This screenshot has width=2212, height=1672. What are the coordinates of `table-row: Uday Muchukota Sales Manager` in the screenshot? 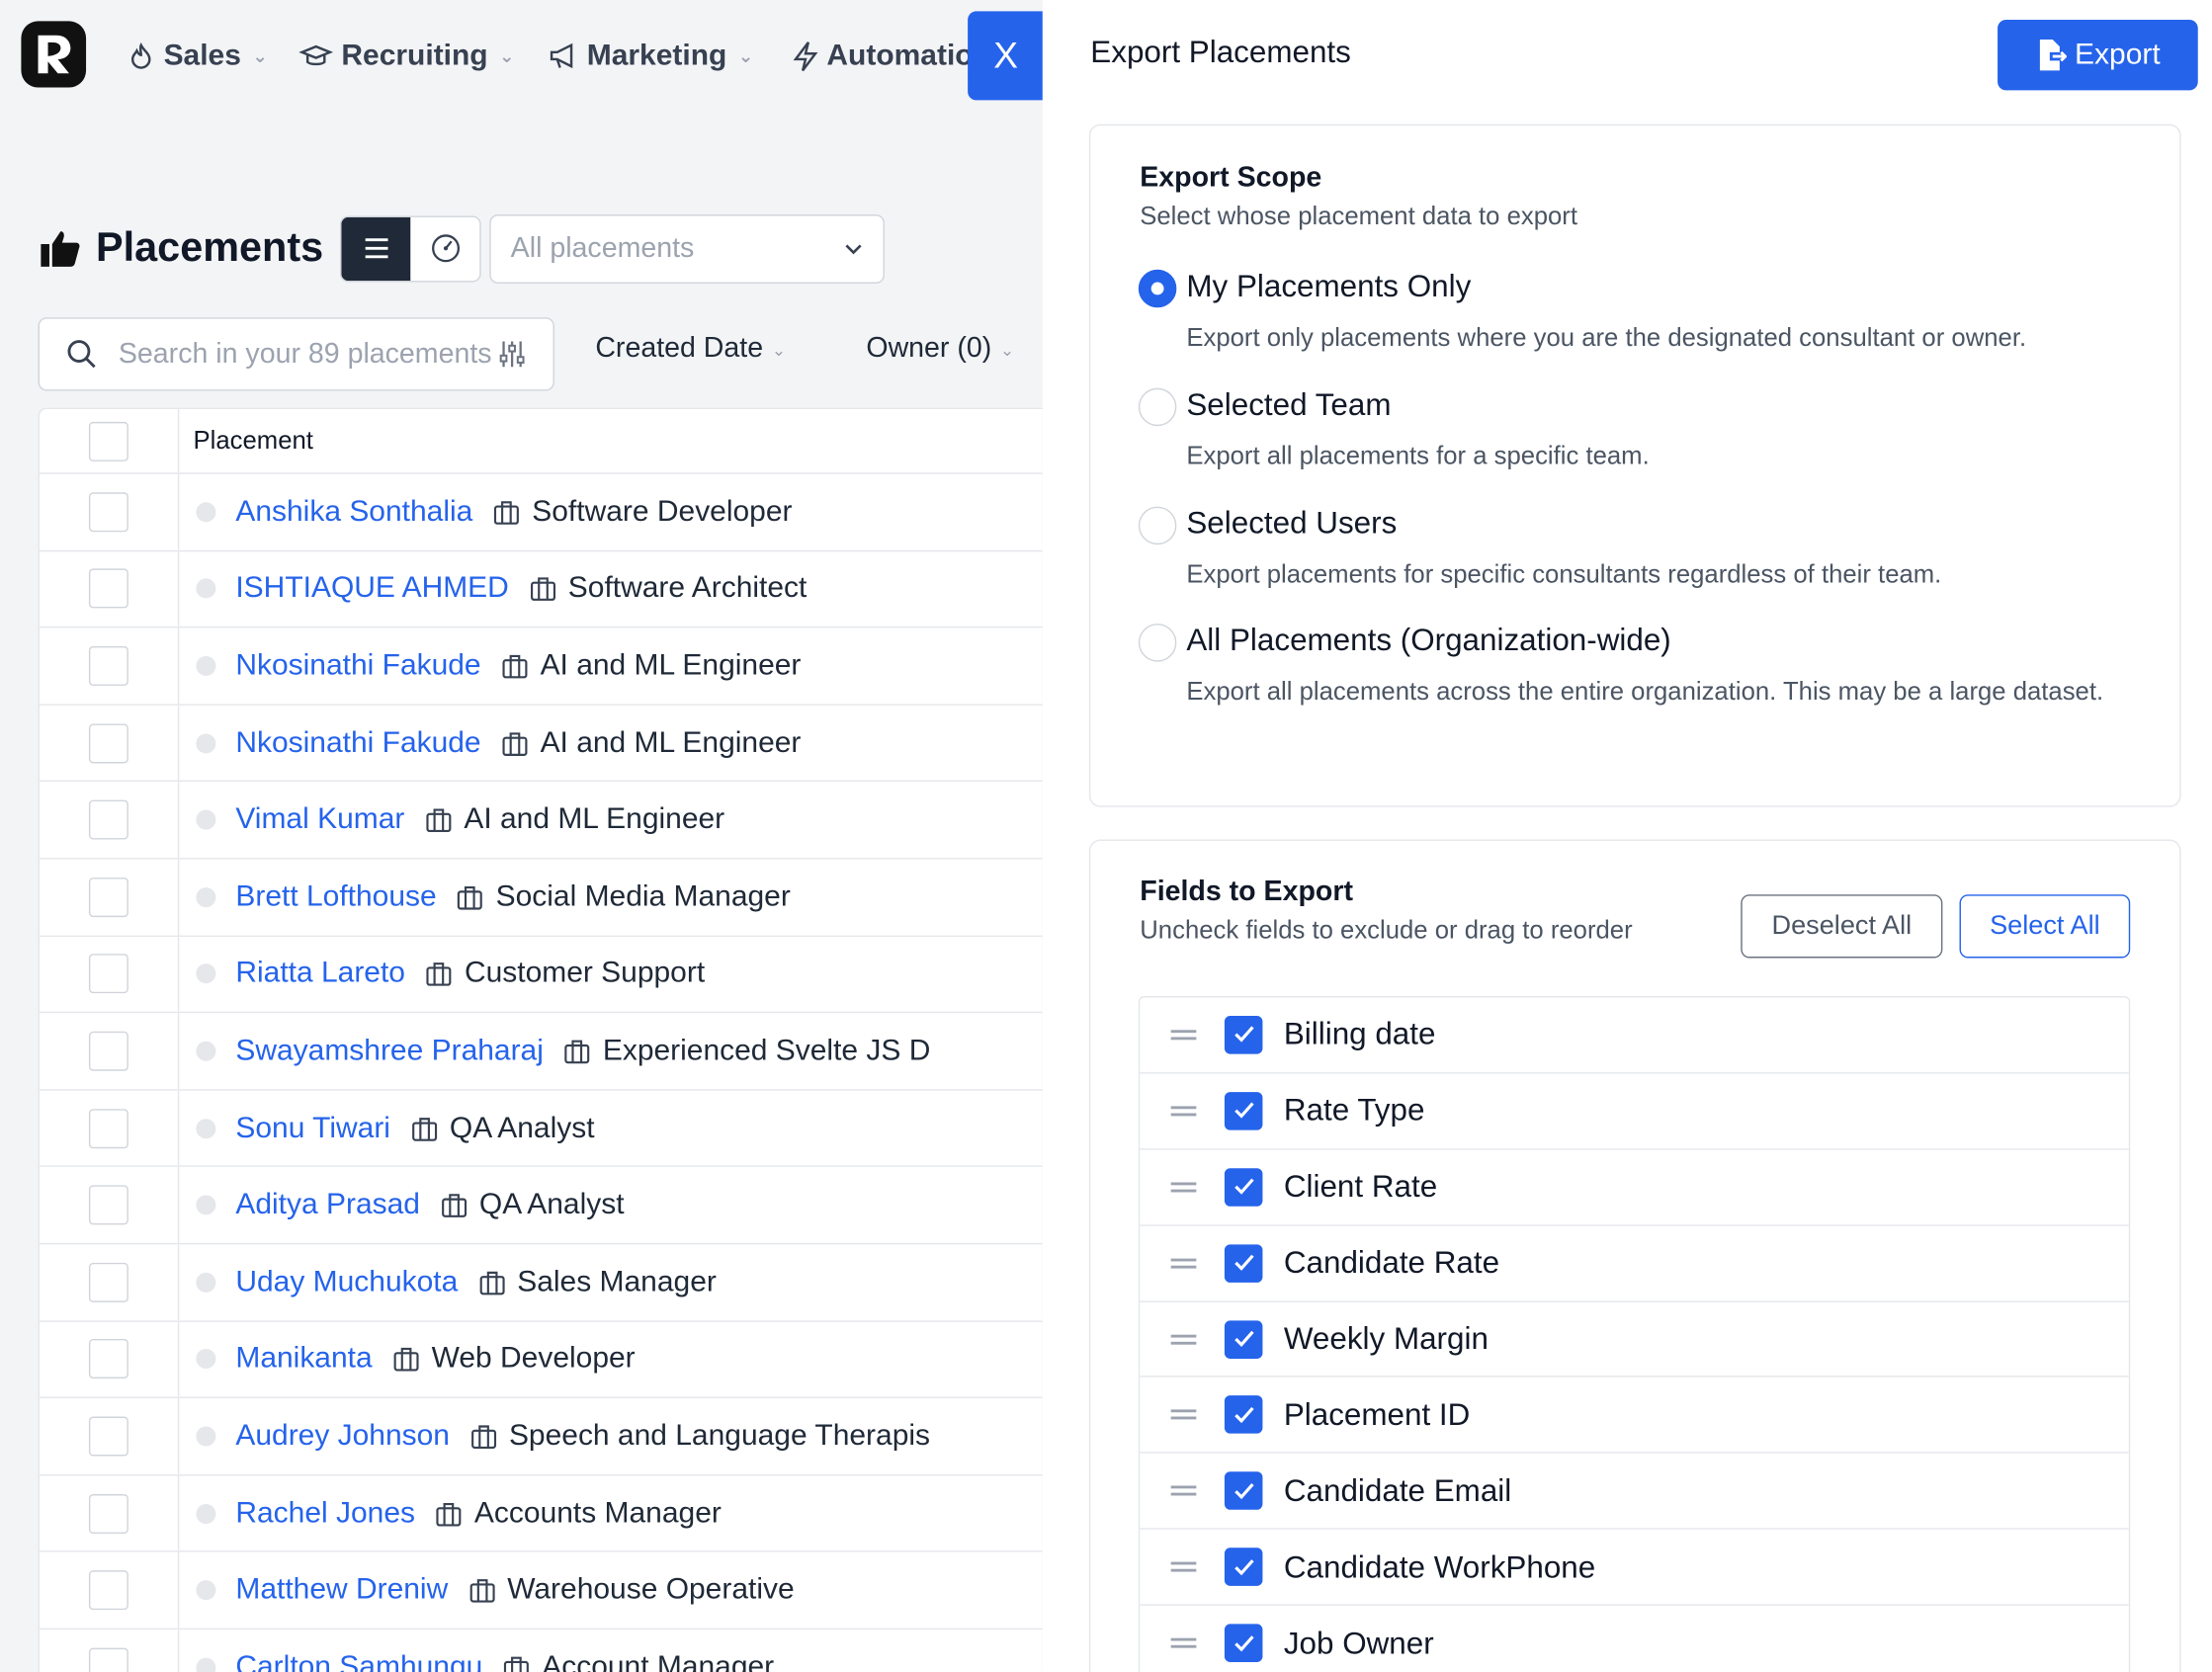 It's located at (541, 1283).